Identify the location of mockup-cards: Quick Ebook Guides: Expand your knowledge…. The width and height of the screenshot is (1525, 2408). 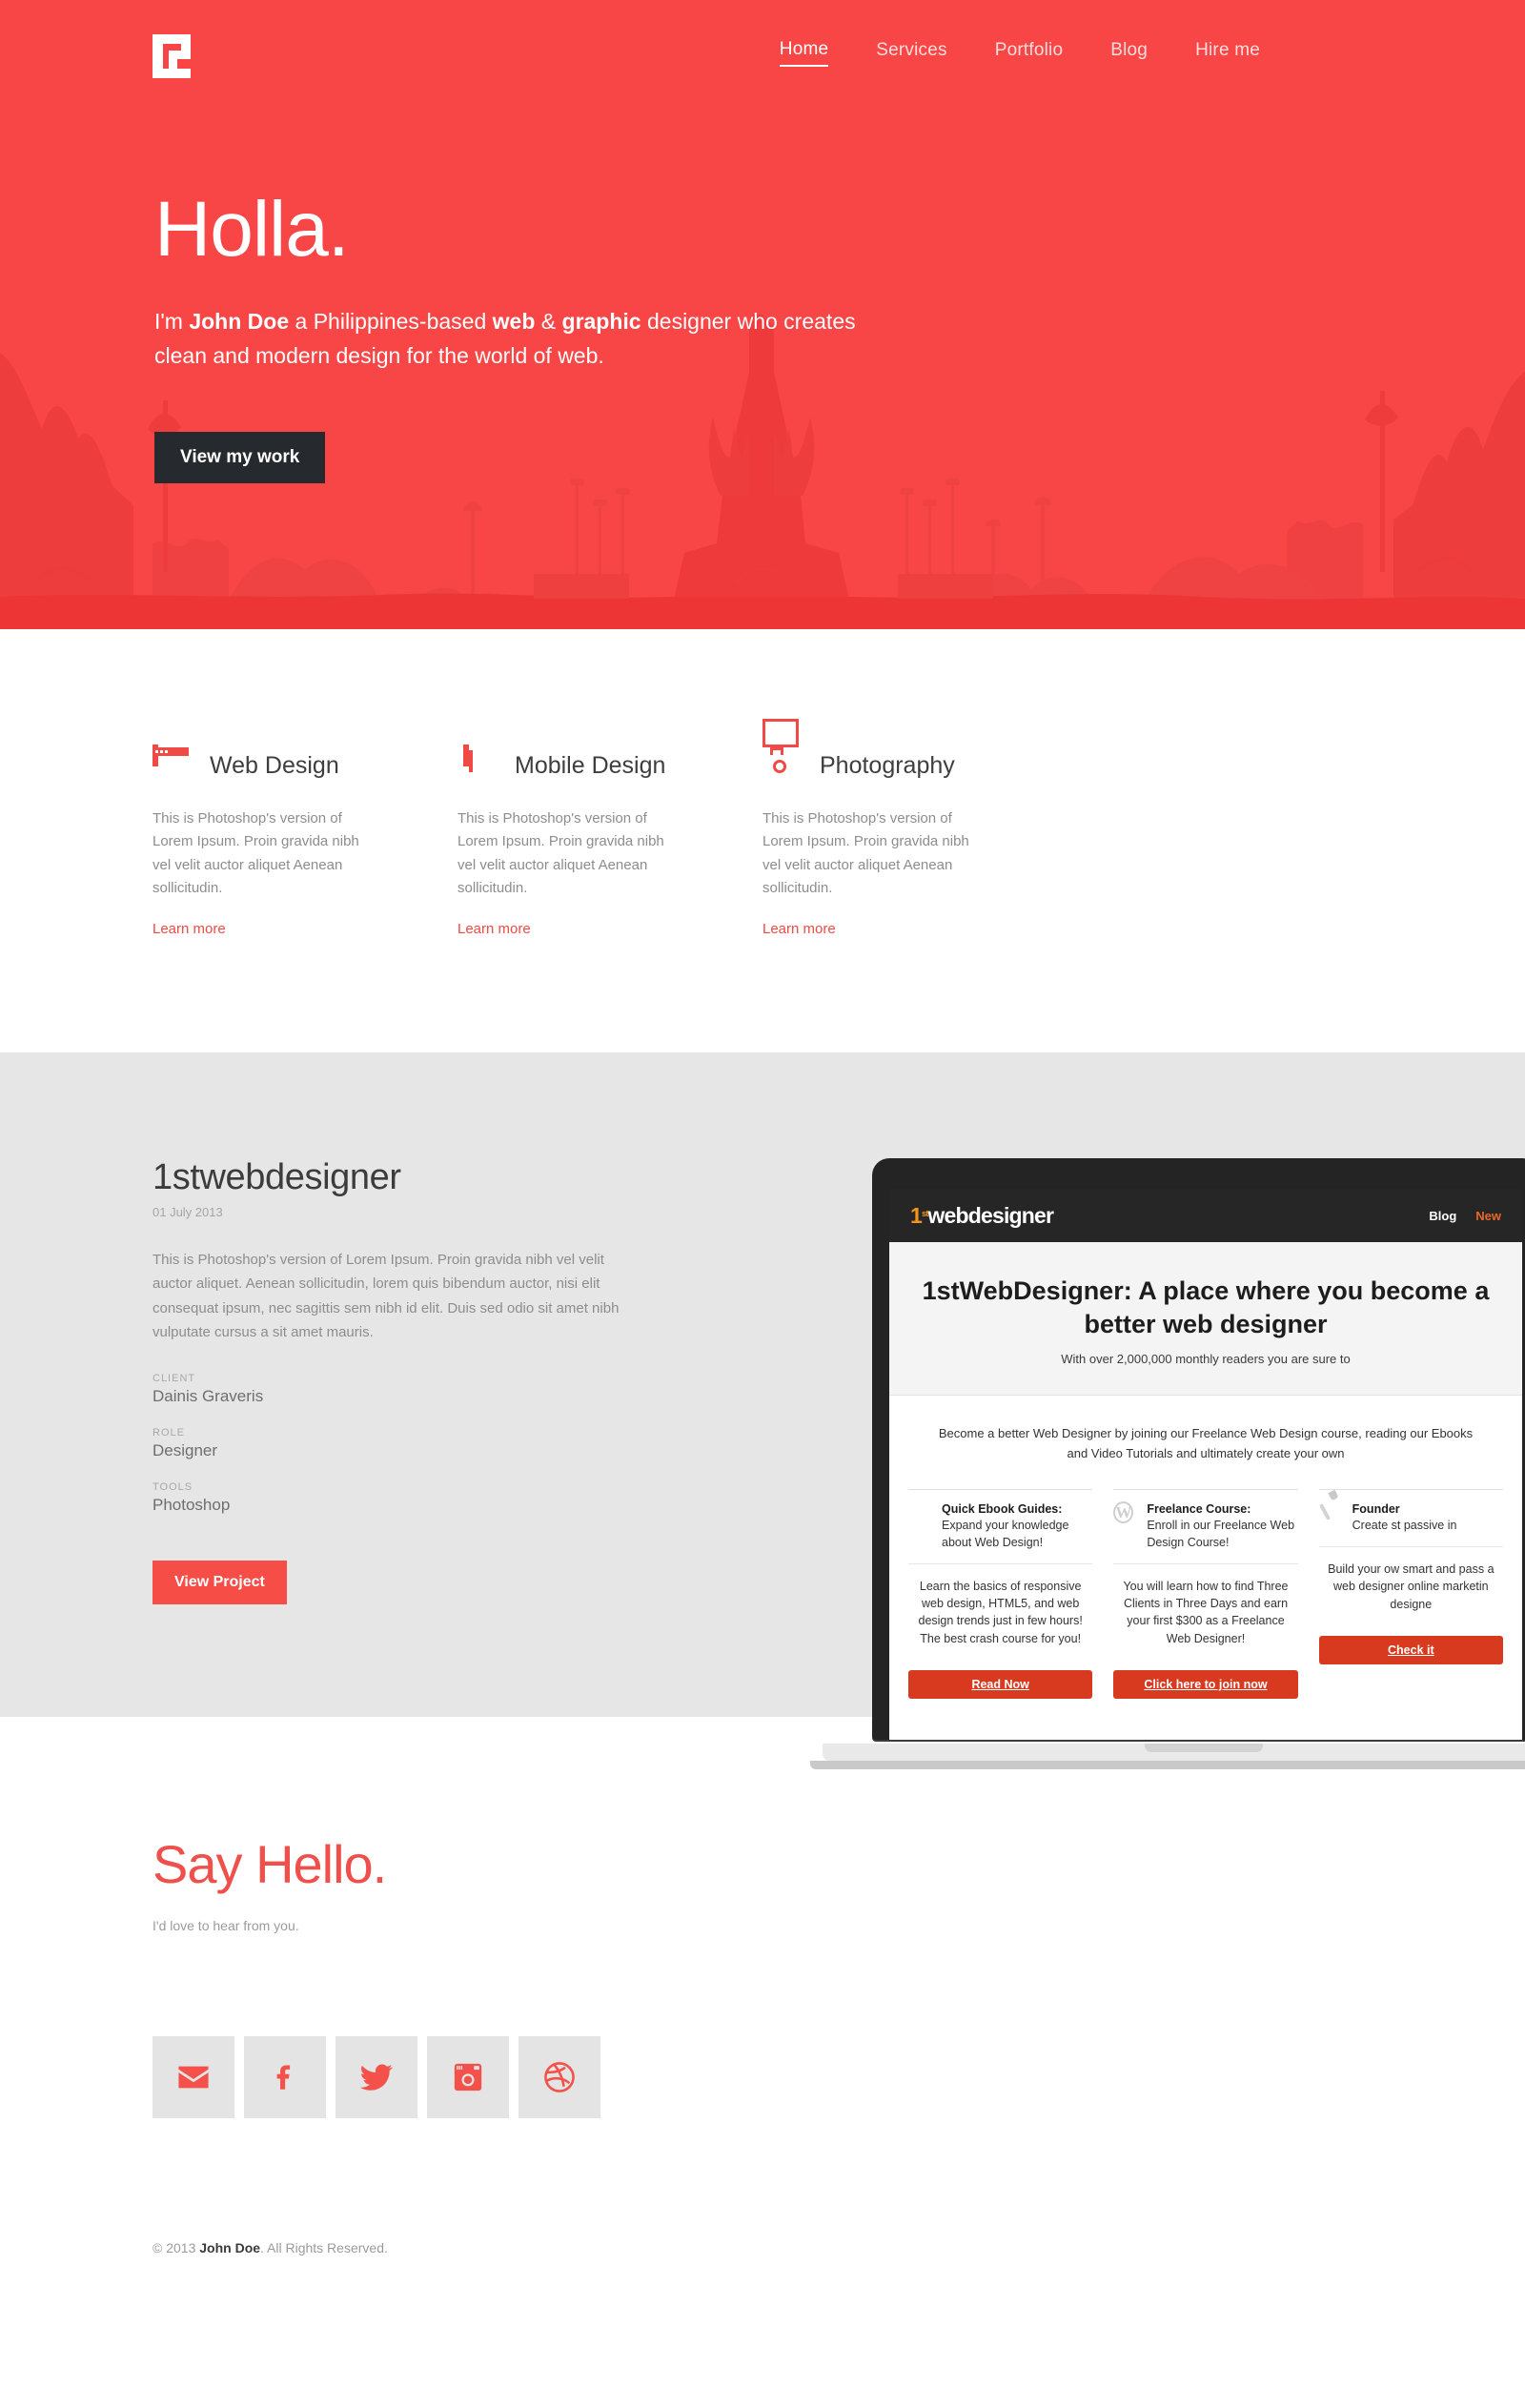
(1205, 1581).